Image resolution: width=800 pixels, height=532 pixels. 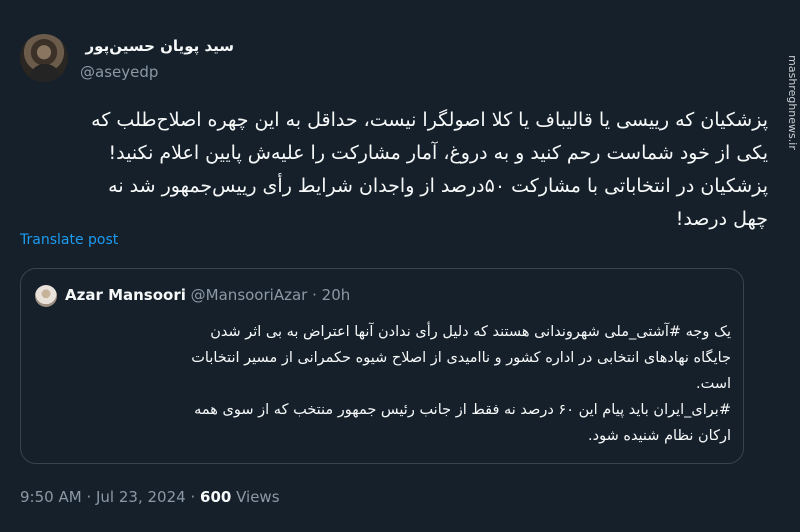 I want to click on tweet-line: چهل درصد!, so click(x=721, y=219).